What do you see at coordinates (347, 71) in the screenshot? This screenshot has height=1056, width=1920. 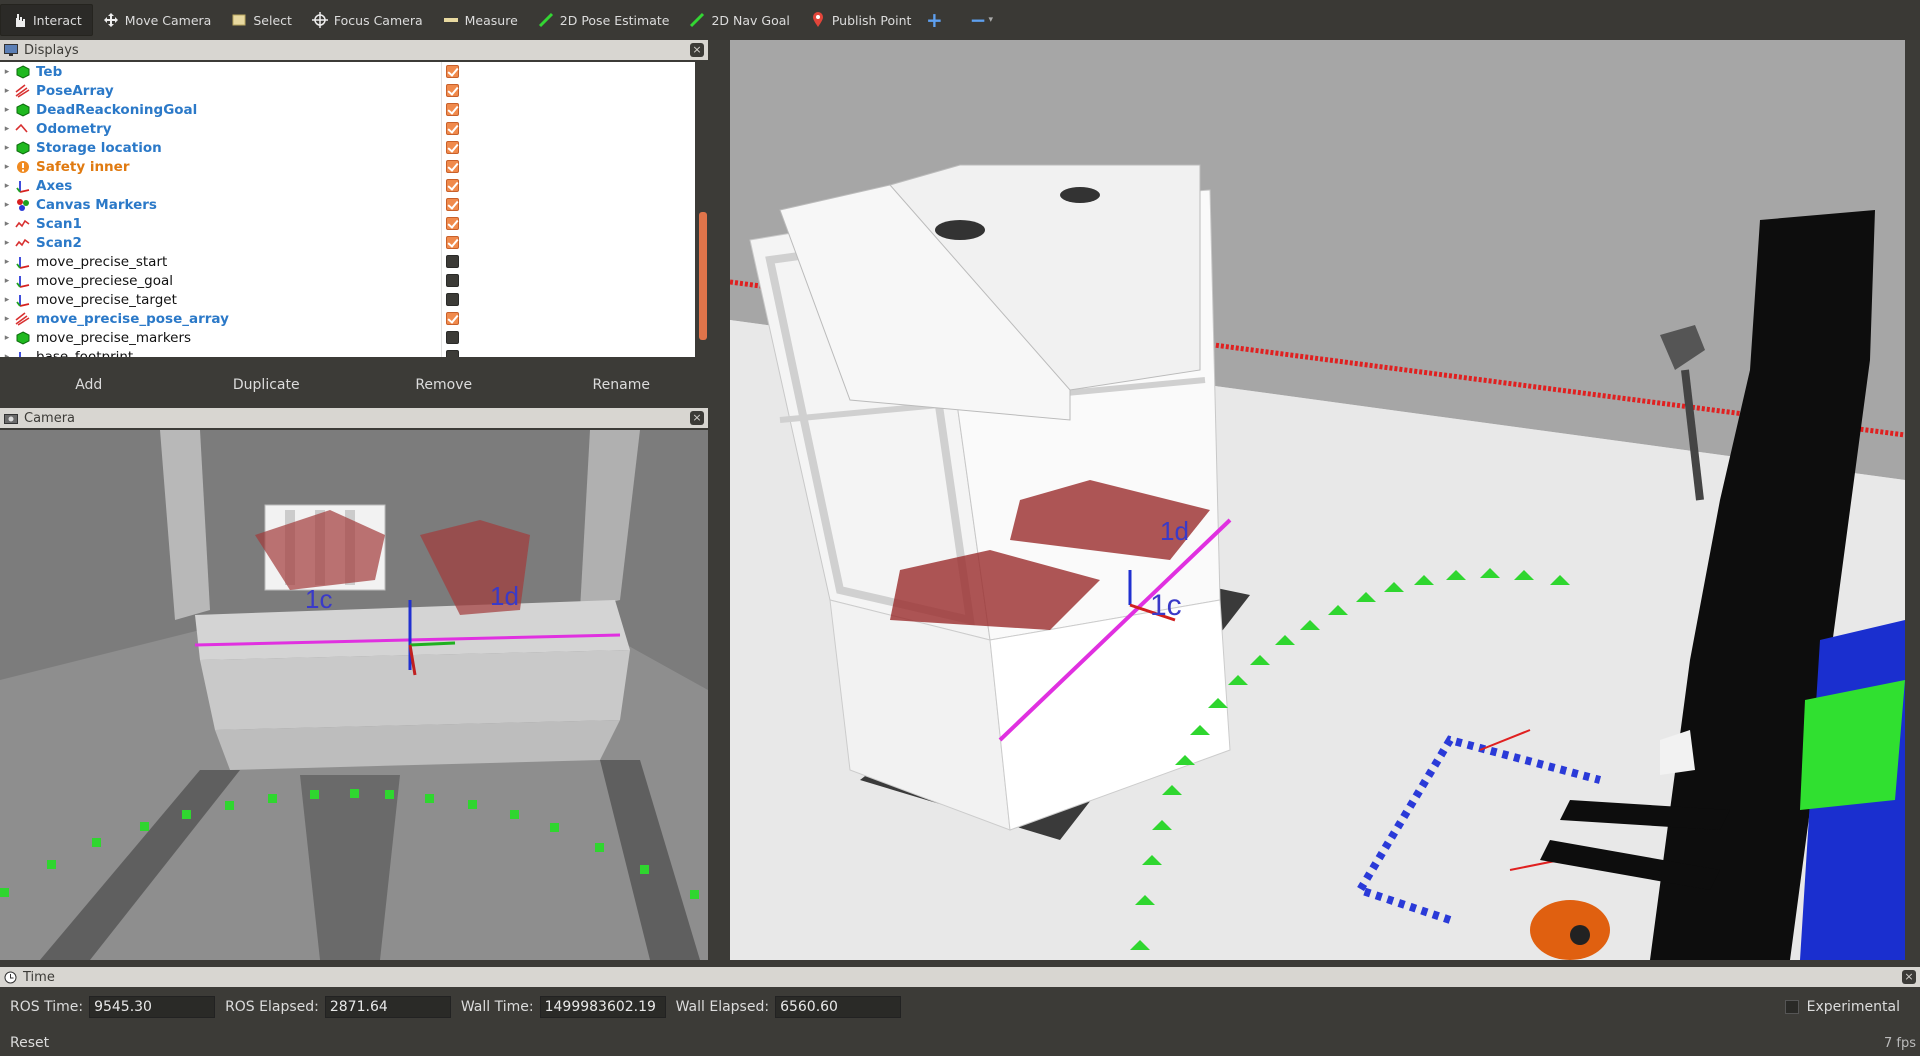 I see `display-item-teb: ▸ Teb` at bounding box center [347, 71].